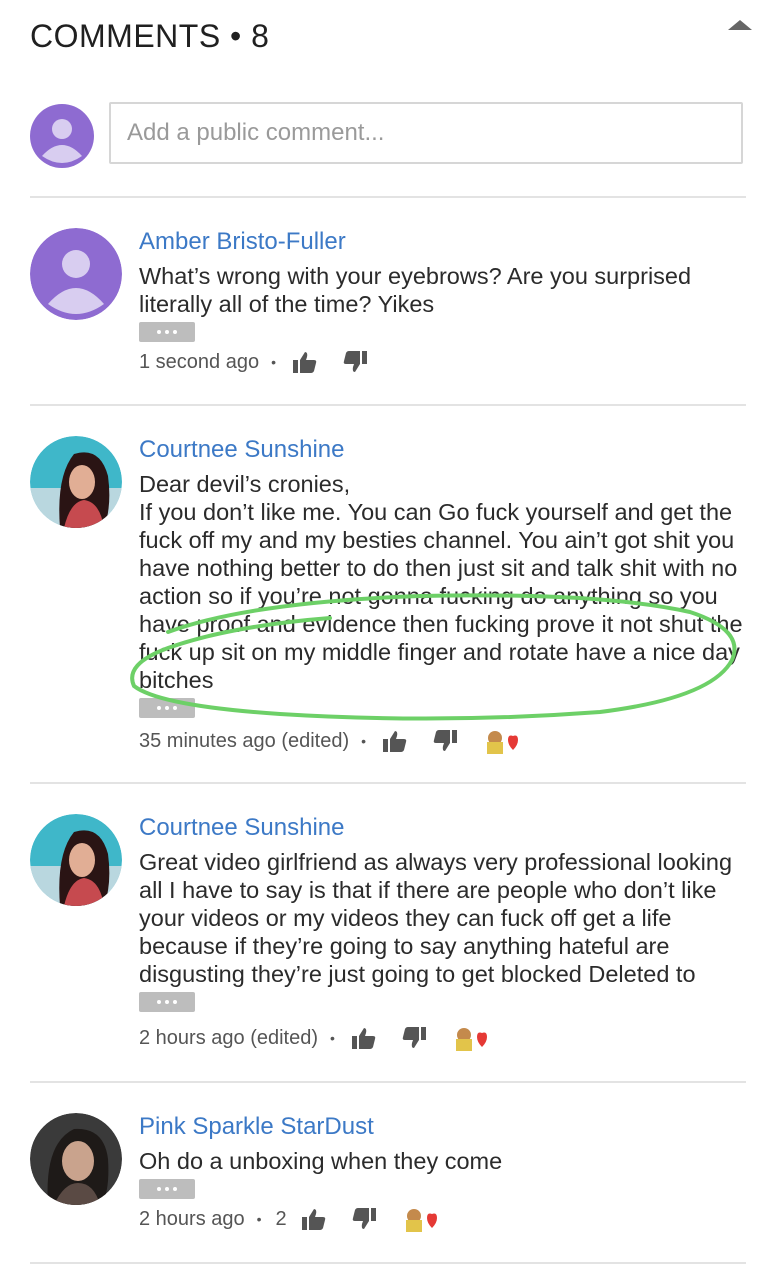  What do you see at coordinates (150, 36) in the screenshot?
I see `comments-count-title: COMMENTS • 8` at bounding box center [150, 36].